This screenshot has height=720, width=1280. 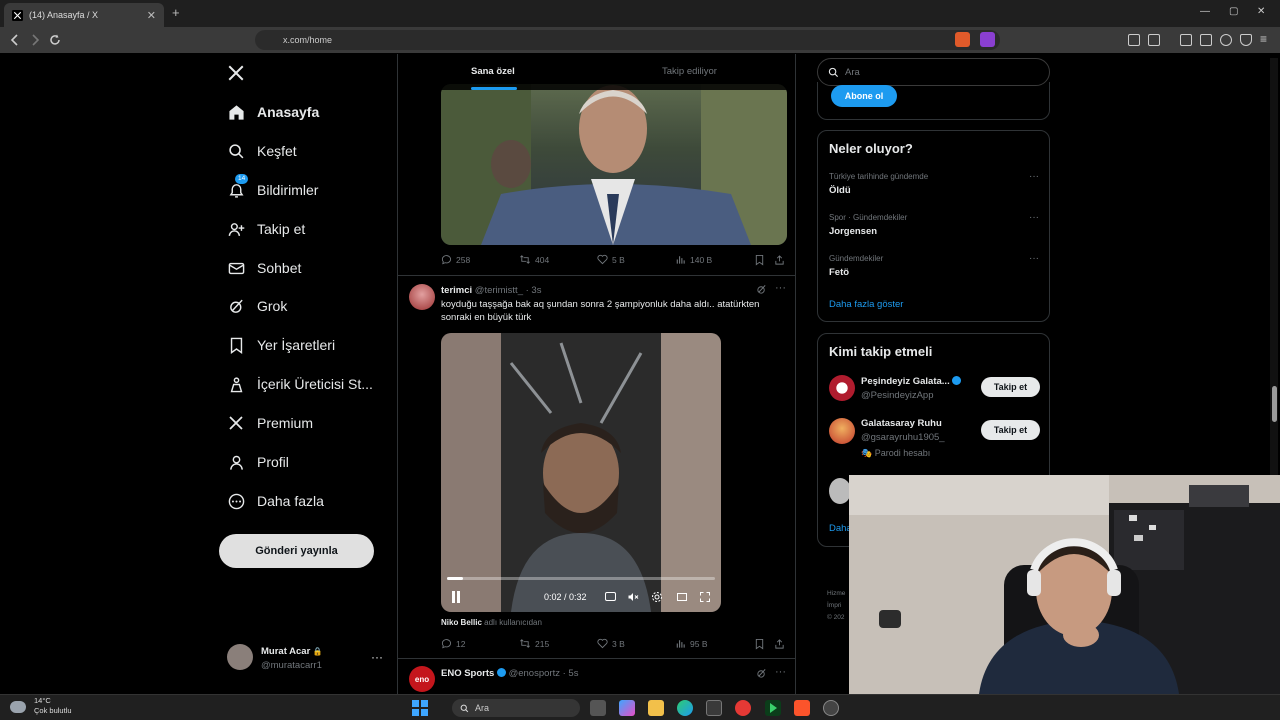 What do you see at coordinates (633, 597) in the screenshot?
I see `mute-icon` at bounding box center [633, 597].